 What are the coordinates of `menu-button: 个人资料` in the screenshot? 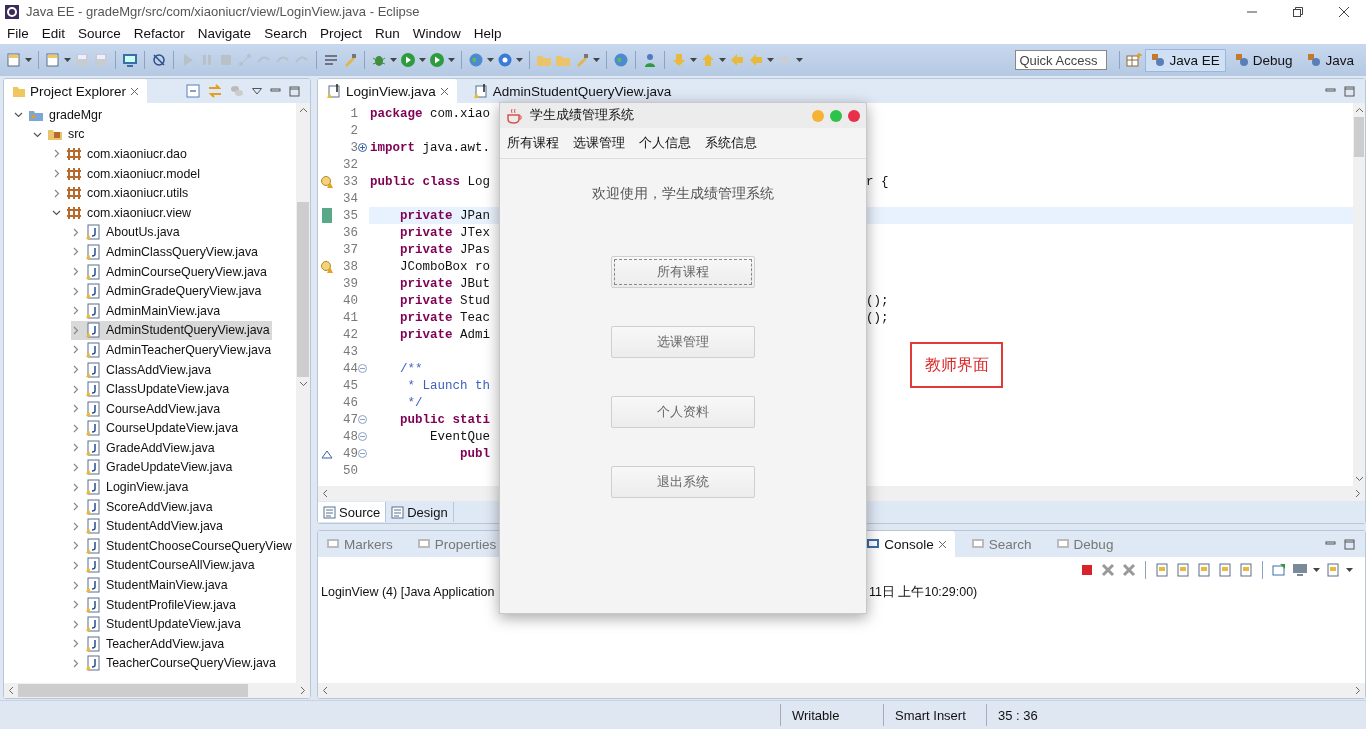 It's located at (683, 412).